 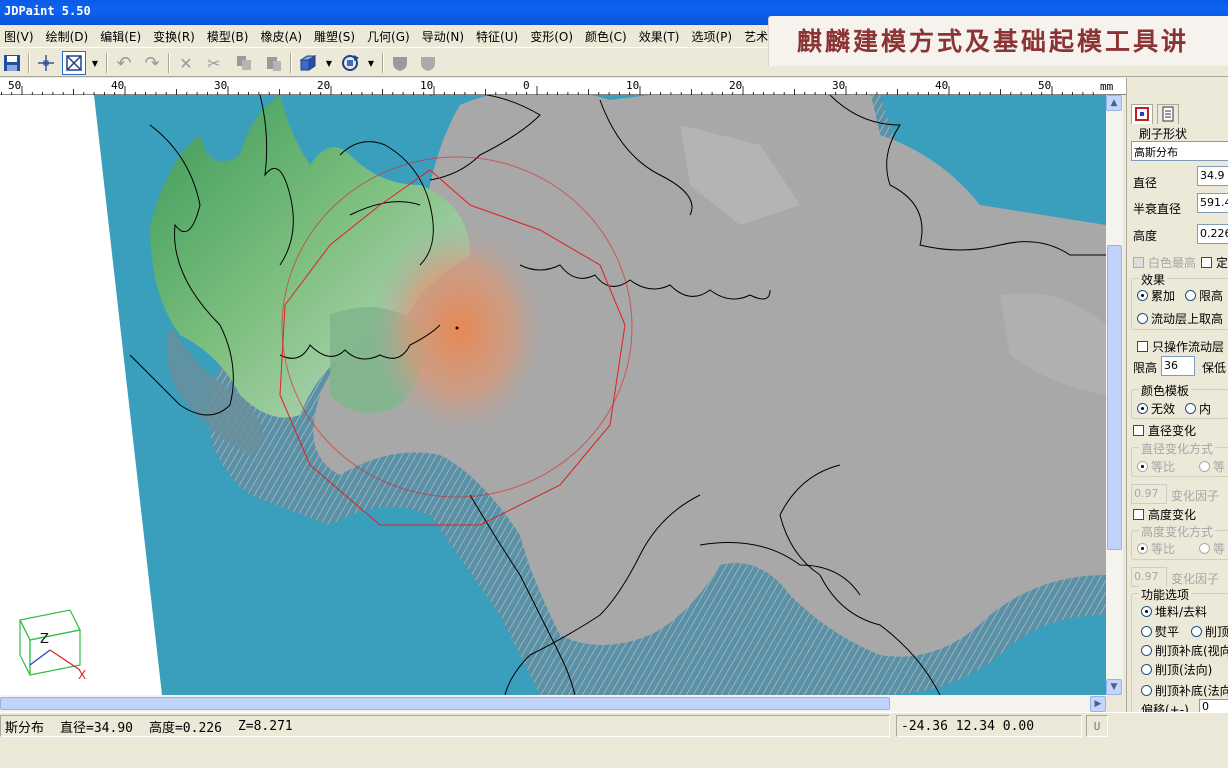 What do you see at coordinates (989, 726) in the screenshot?
I see `status-coordinates: -24.36 12.34 0.00` at bounding box center [989, 726].